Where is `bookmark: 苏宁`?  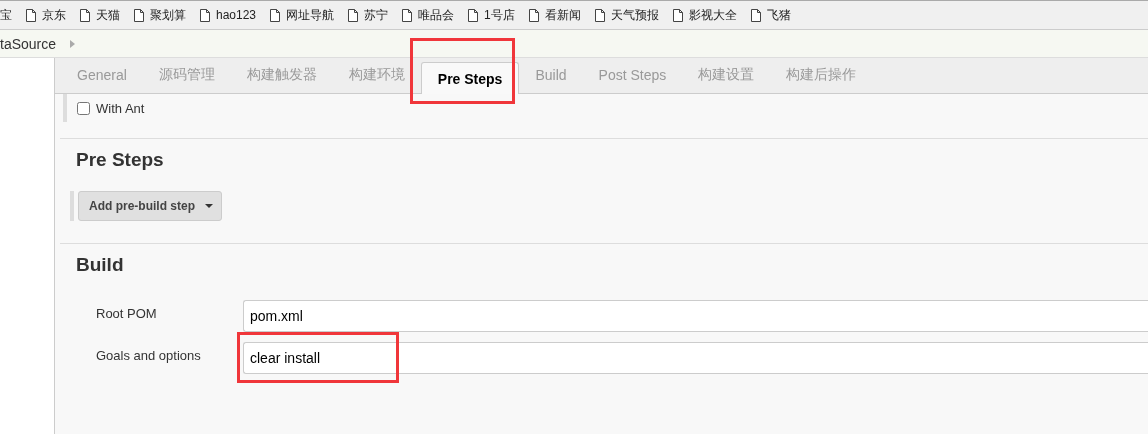 bookmark: 苏宁 is located at coordinates (376, 15).